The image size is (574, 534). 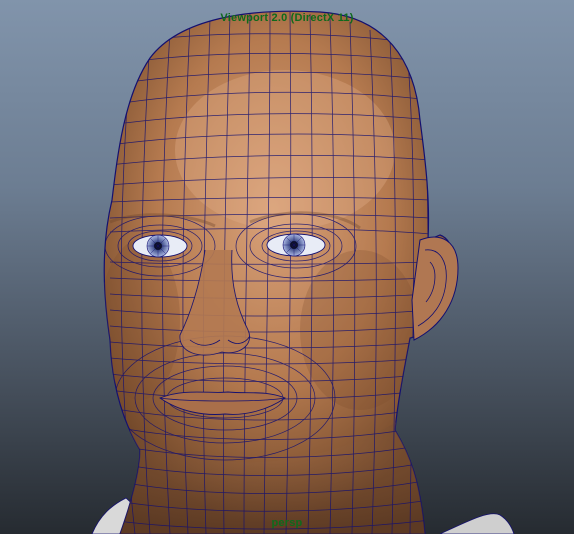 I want to click on renderer-label: Viewport 2.0 (DirectX 11), so click(x=287, y=18).